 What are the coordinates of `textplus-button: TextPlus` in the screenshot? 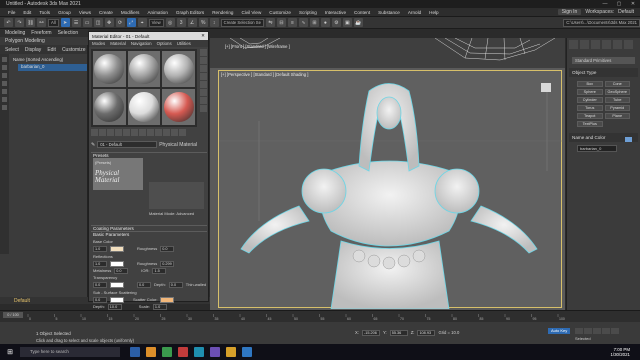 It's located at (590, 124).